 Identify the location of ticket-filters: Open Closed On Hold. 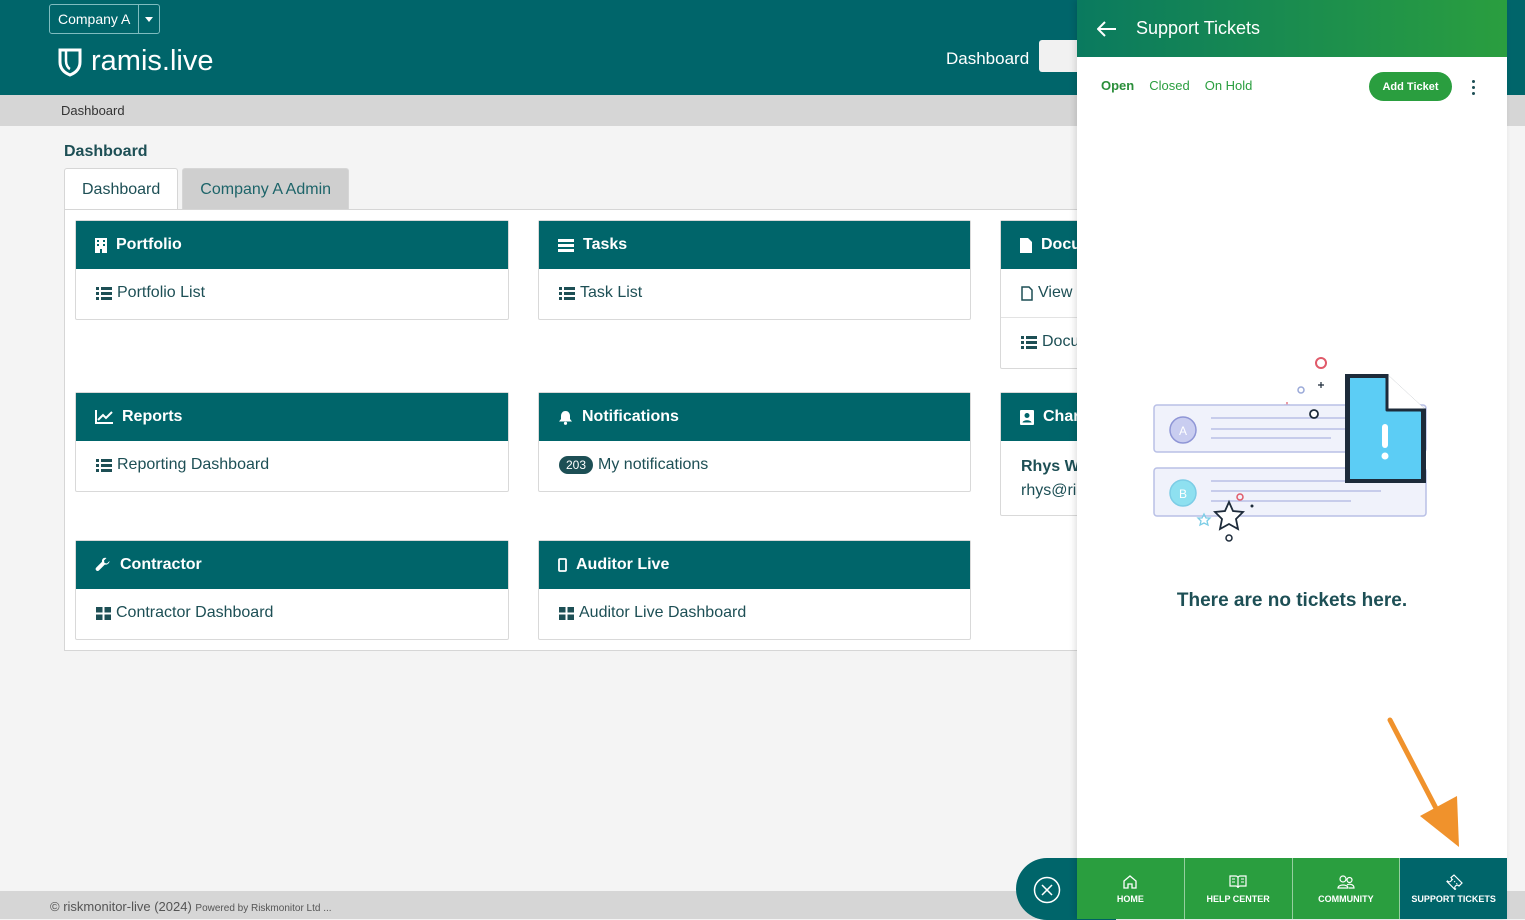
(1184, 85).